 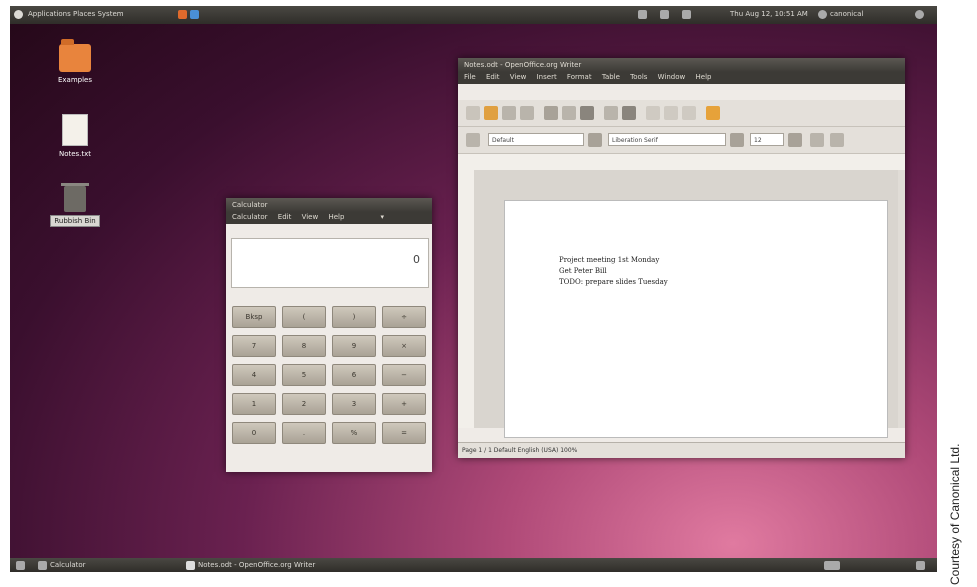 I want to click on key-8: 8, so click(x=304, y=346).